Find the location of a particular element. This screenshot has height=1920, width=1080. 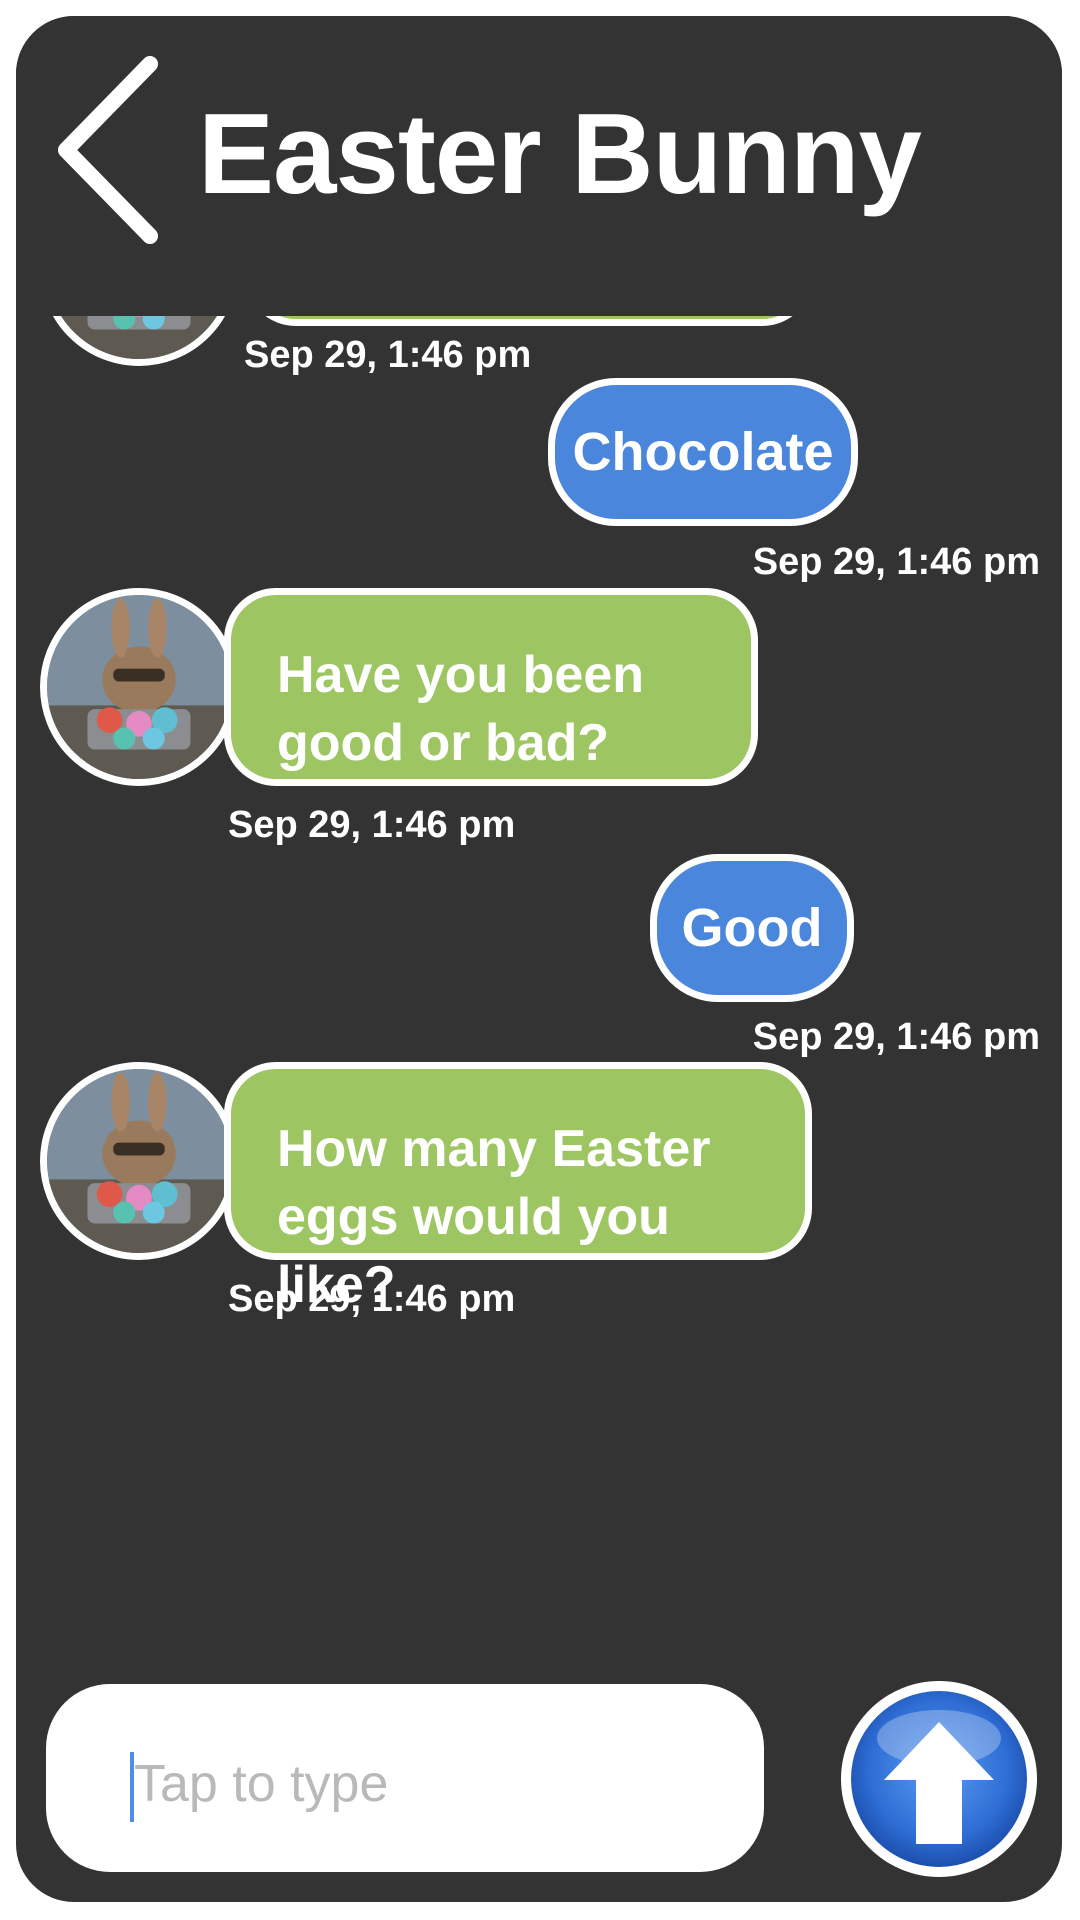

user-message-text: Chocolate is located at coordinates (703, 452).